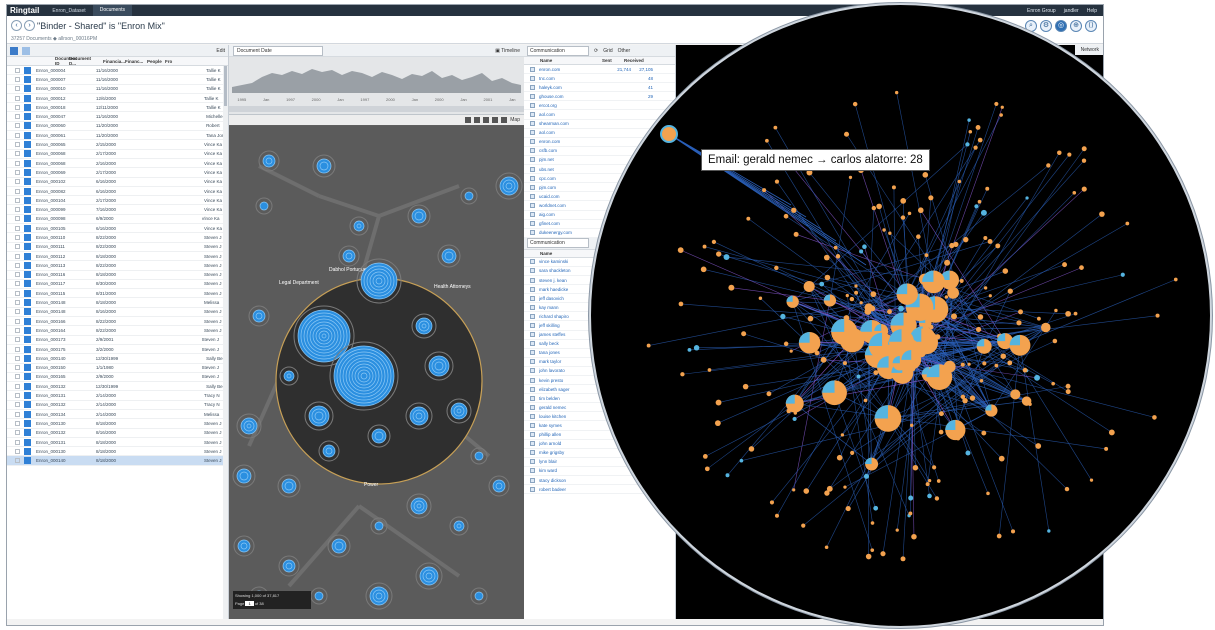  What do you see at coordinates (117, 192) in the screenshot?
I see `table-row: Enron_000082 6/16/2000 Vince Ka` at bounding box center [117, 192].